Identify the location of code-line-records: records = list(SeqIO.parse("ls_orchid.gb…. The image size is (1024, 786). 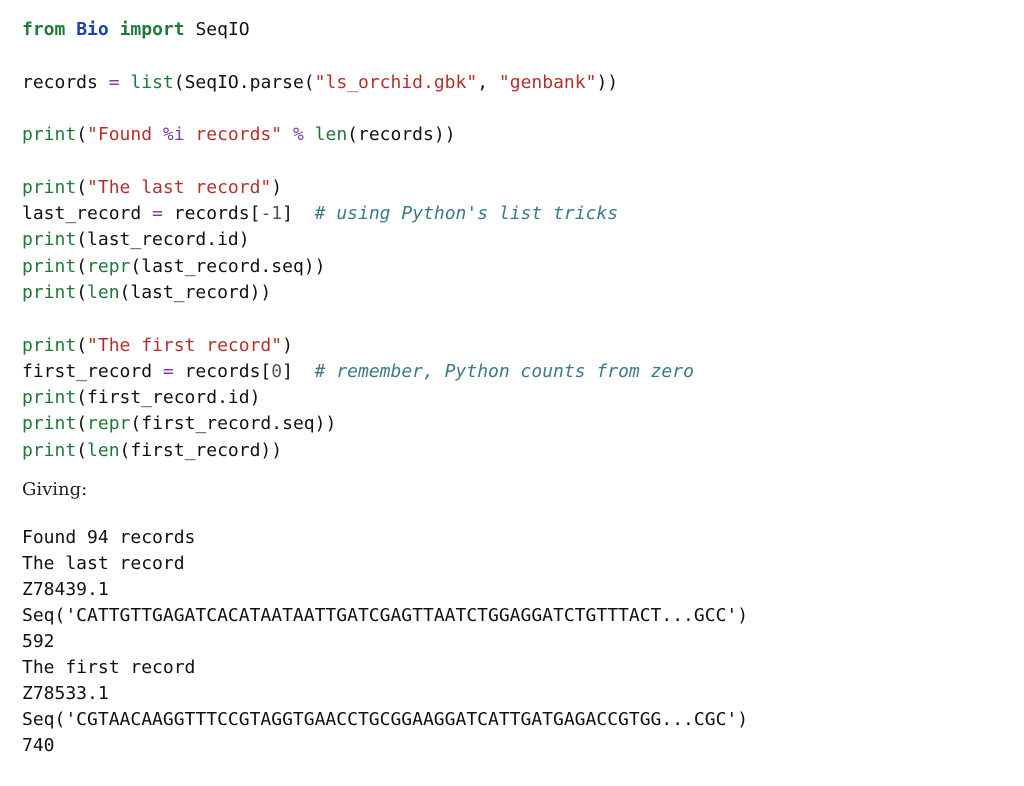
(358, 83).